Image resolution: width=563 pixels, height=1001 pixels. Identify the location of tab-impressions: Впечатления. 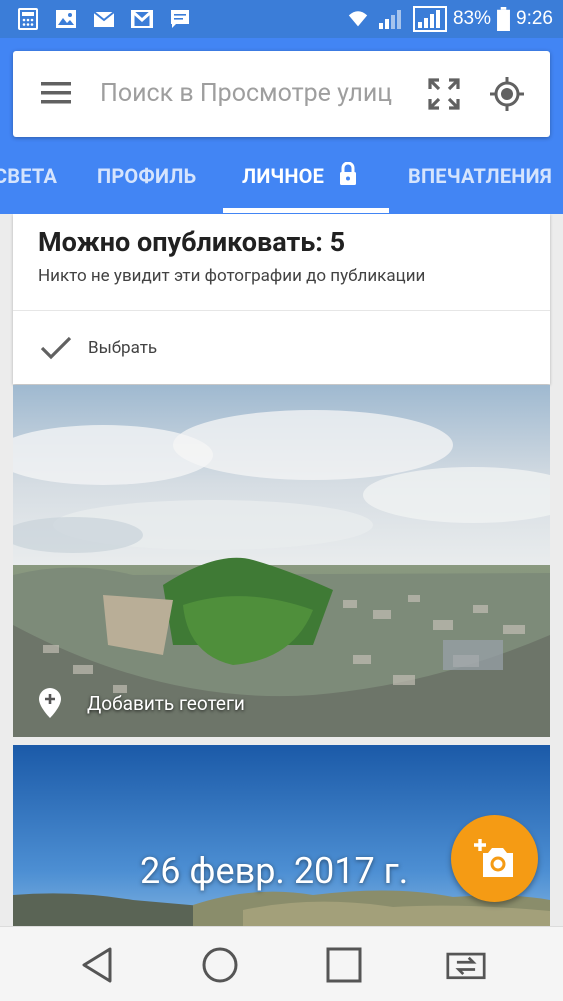
(480, 182).